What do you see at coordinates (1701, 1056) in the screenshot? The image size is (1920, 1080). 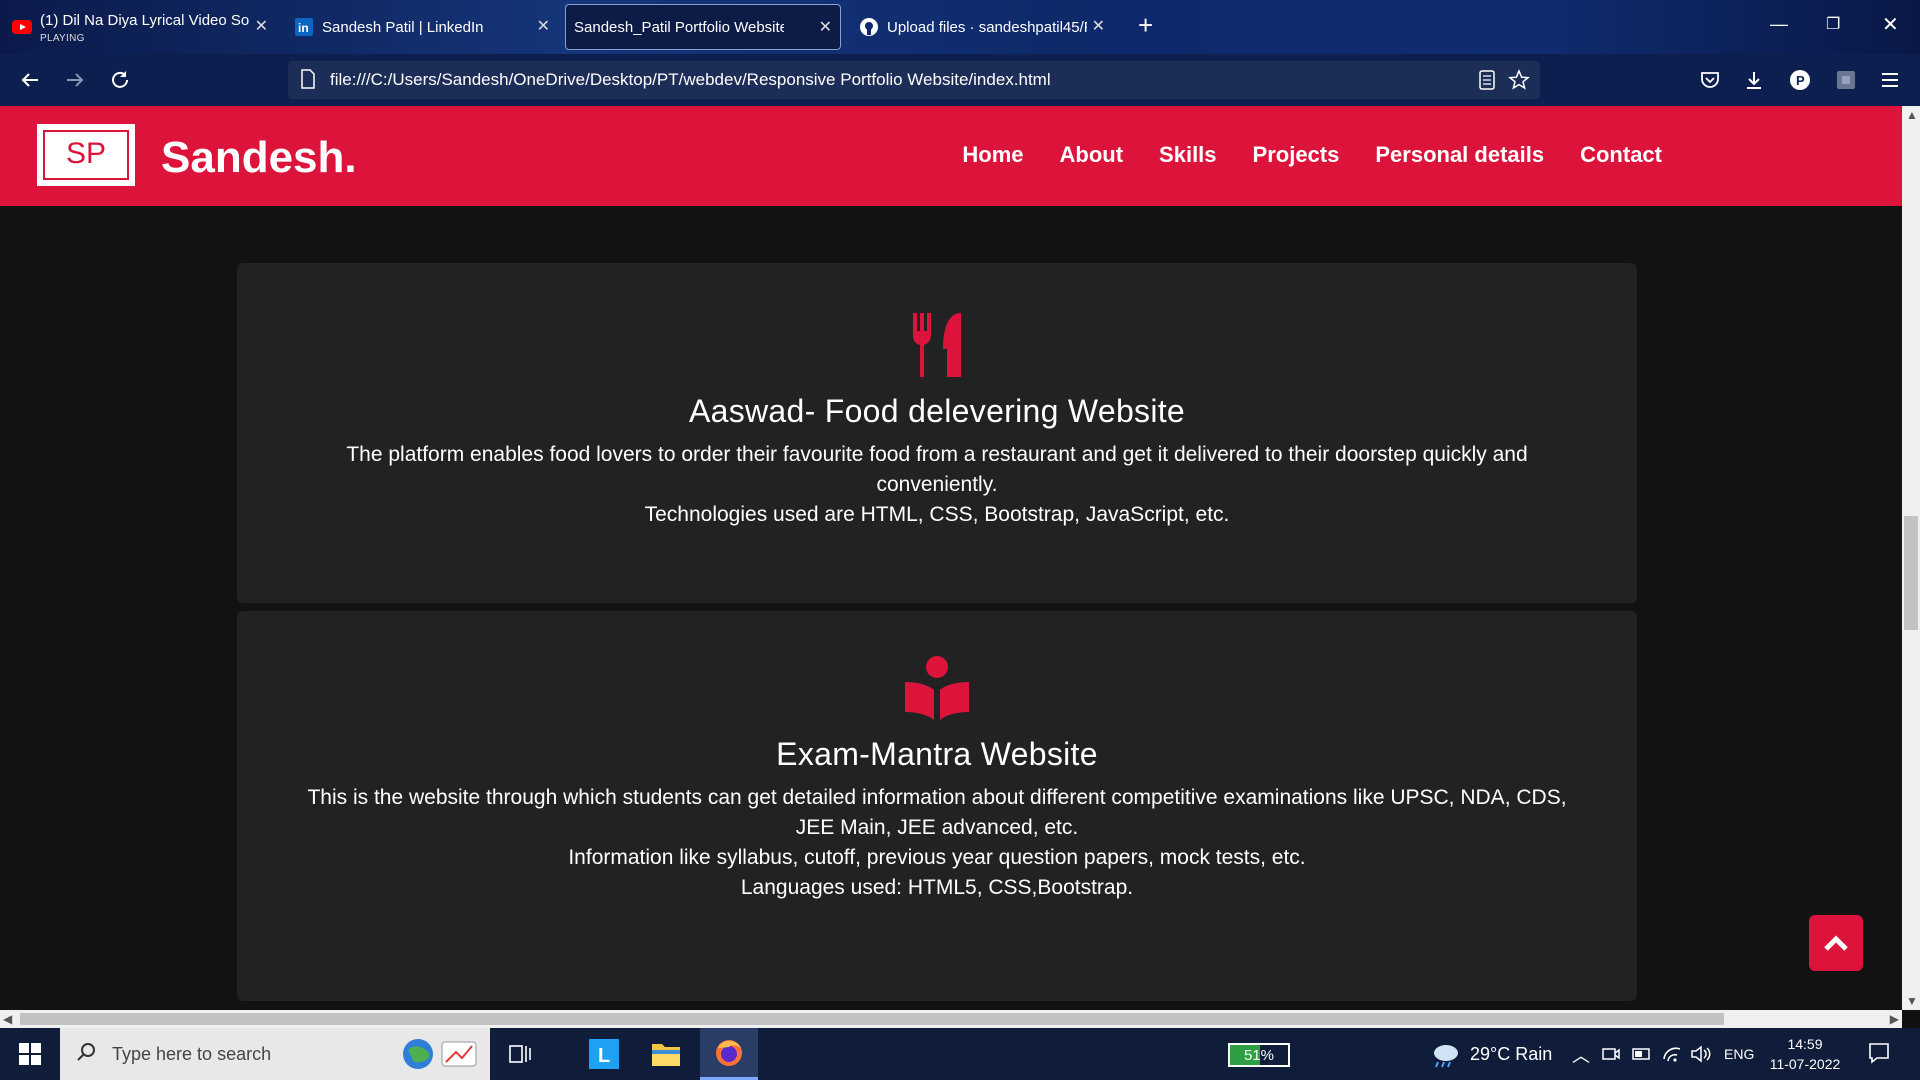 I see `volume-icon` at bounding box center [1701, 1056].